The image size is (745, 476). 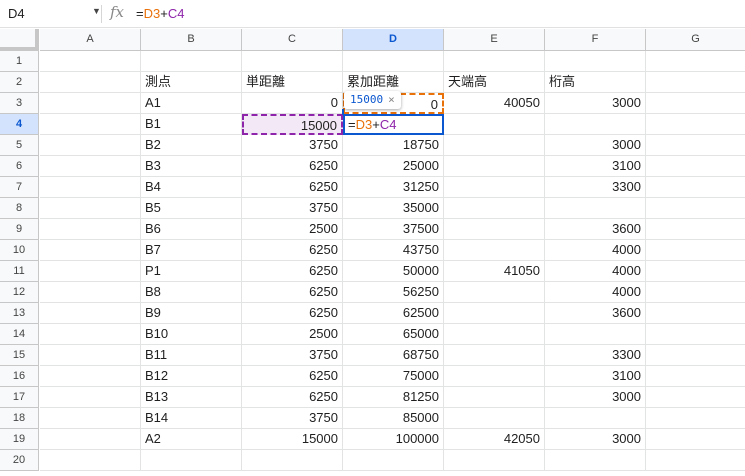 What do you see at coordinates (695, 355) in the screenshot?
I see `cell-g15` at bounding box center [695, 355].